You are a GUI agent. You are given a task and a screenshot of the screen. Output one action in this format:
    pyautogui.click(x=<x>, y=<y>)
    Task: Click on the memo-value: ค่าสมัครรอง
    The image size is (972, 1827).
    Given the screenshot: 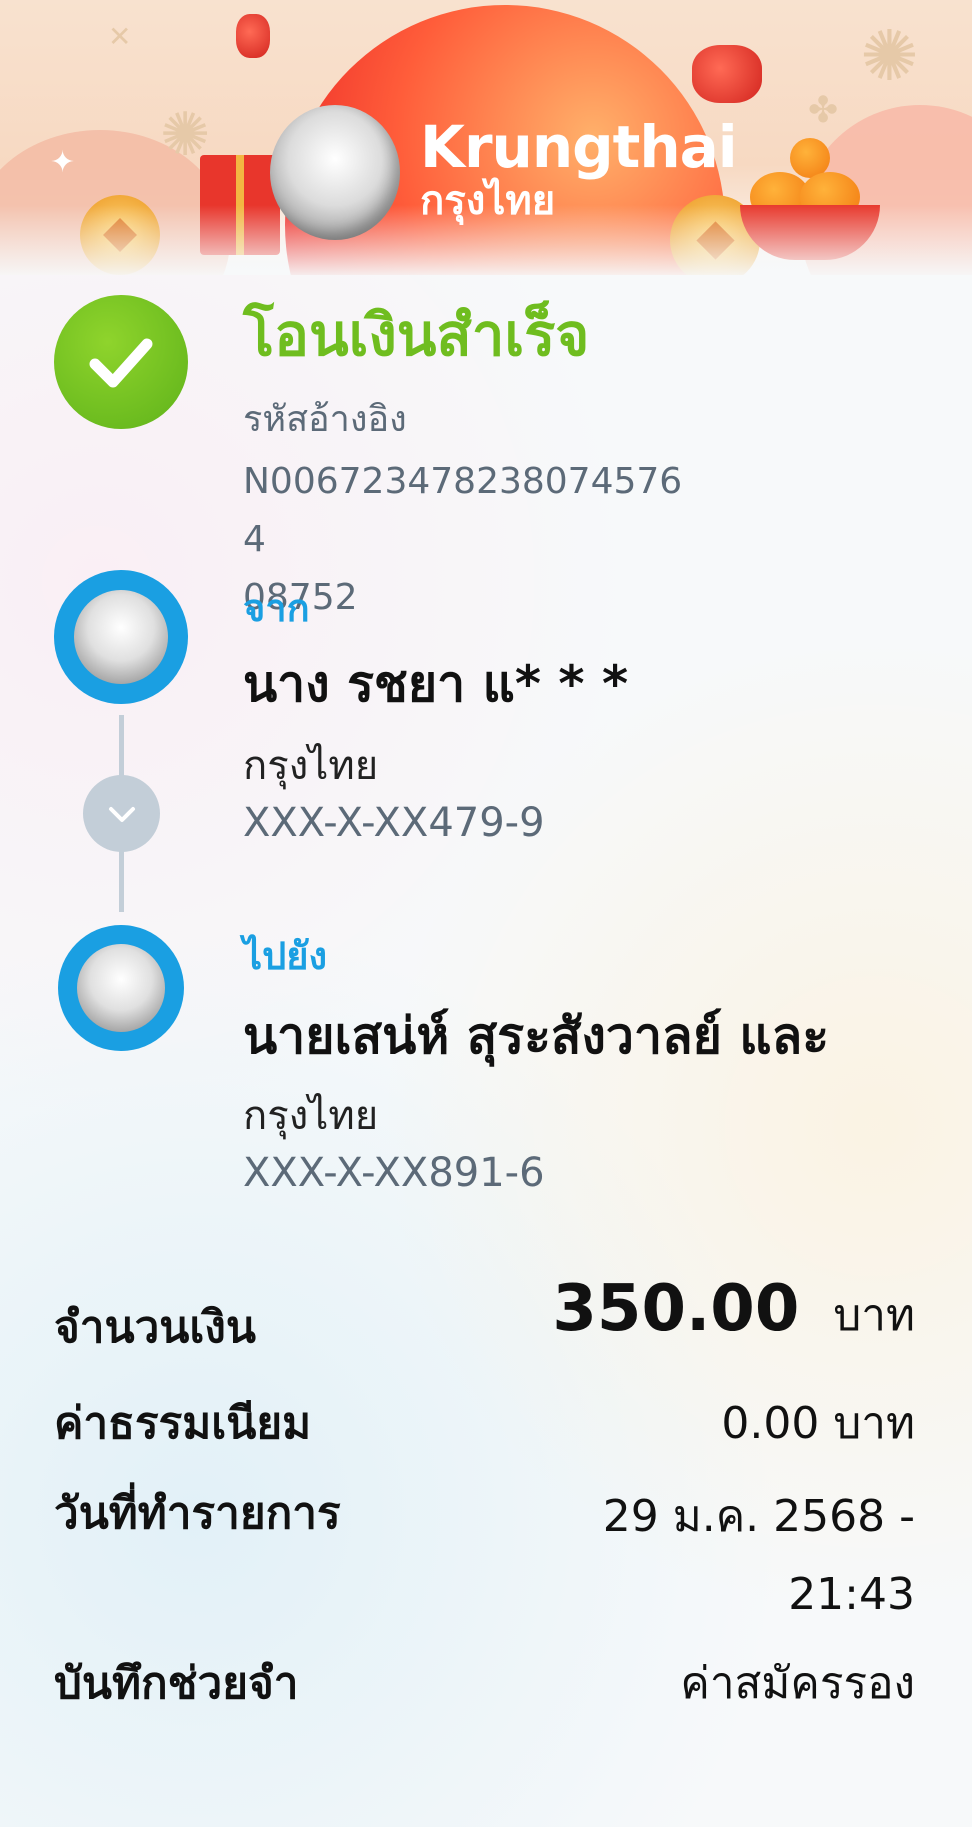 What is the action you would take?
    pyautogui.click(x=797, y=1683)
    